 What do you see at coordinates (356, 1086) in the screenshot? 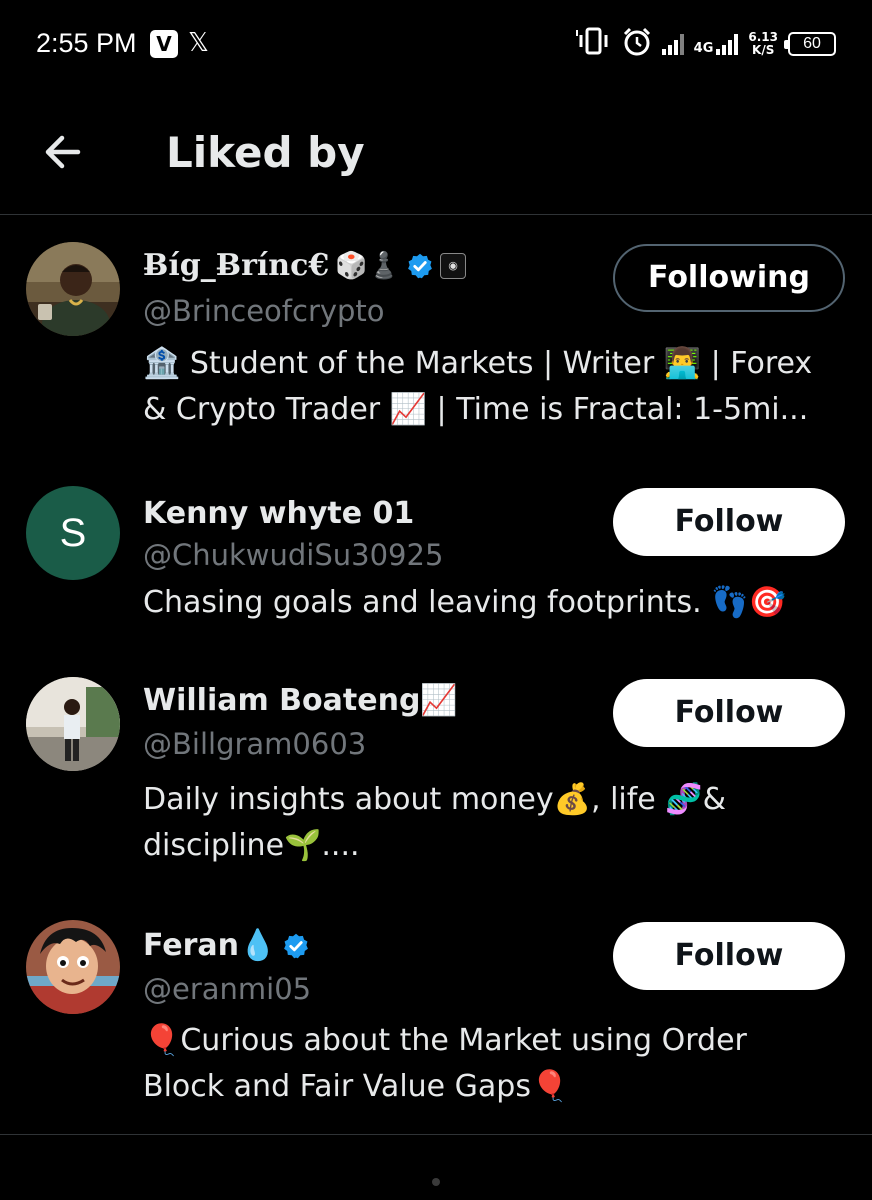
I see `bio-line: Block and Fair Value Gaps🎈` at bounding box center [356, 1086].